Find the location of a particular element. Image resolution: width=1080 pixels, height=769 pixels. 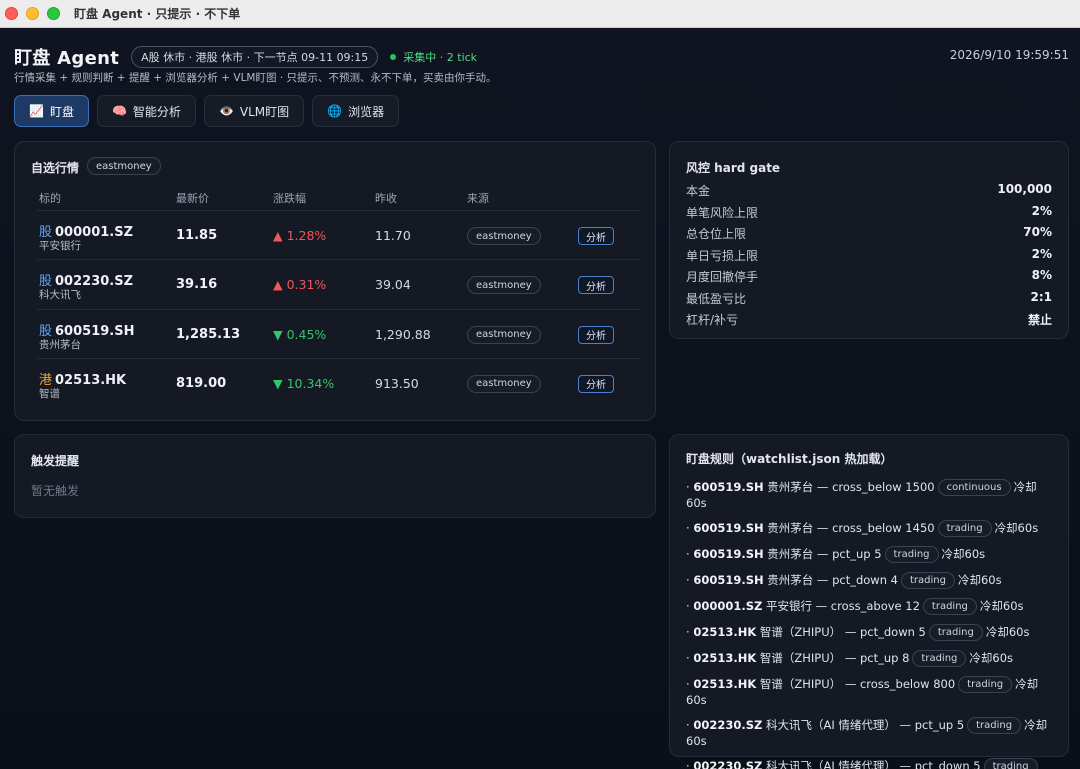

risk-item: 总仓位上限 70% is located at coordinates (869, 233).